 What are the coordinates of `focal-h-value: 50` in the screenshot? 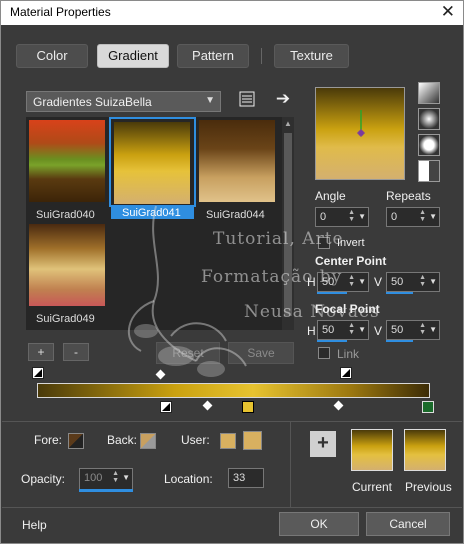 It's located at (328, 330).